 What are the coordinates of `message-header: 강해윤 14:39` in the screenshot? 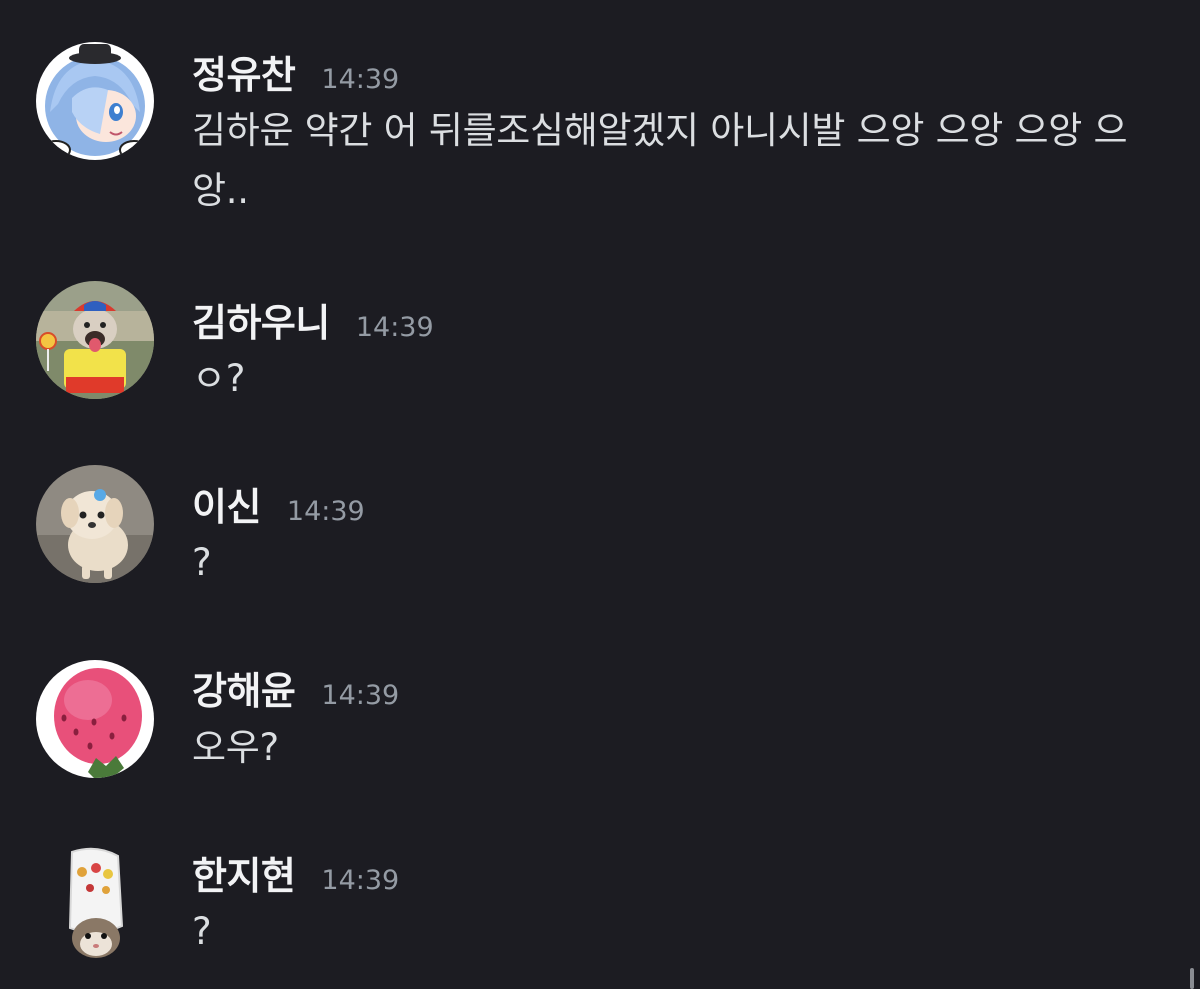 It's located at (295, 686).